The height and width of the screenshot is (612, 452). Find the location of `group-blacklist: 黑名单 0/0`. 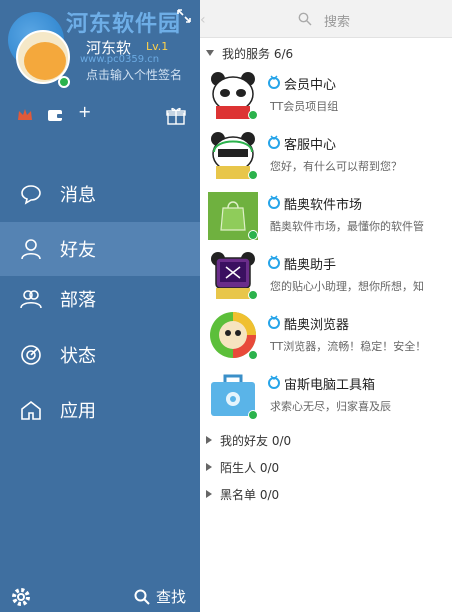

group-blacklist: 黑名单 0/0 is located at coordinates (242, 494).